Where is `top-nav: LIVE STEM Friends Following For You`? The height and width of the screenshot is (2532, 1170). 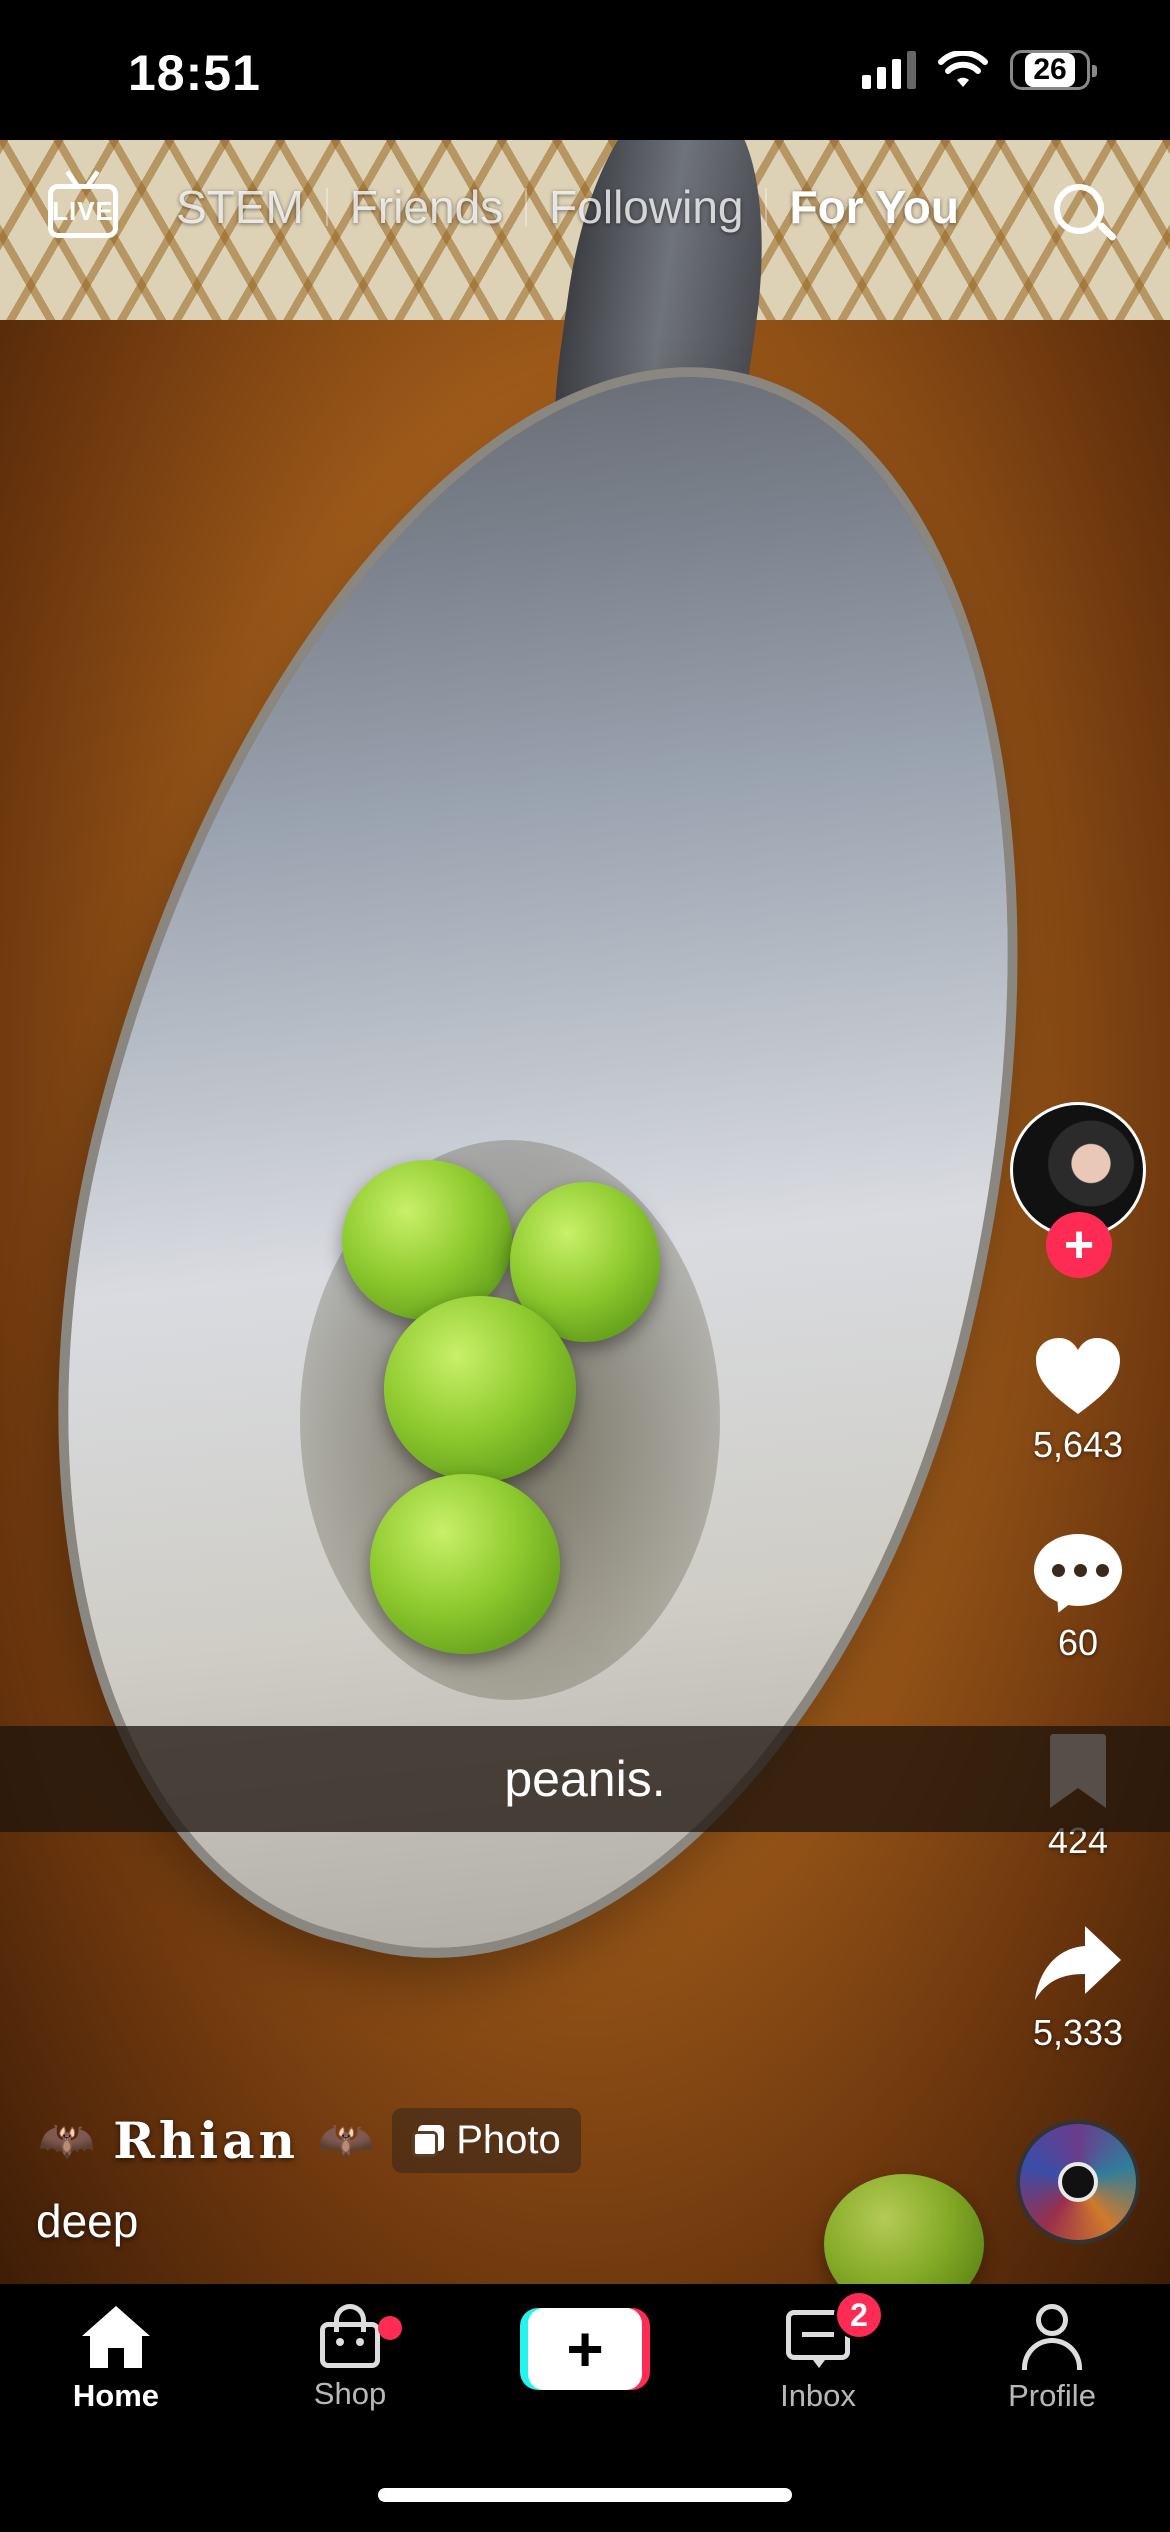
top-nav: LIVE STEM Friends Following For You is located at coordinates (585, 205).